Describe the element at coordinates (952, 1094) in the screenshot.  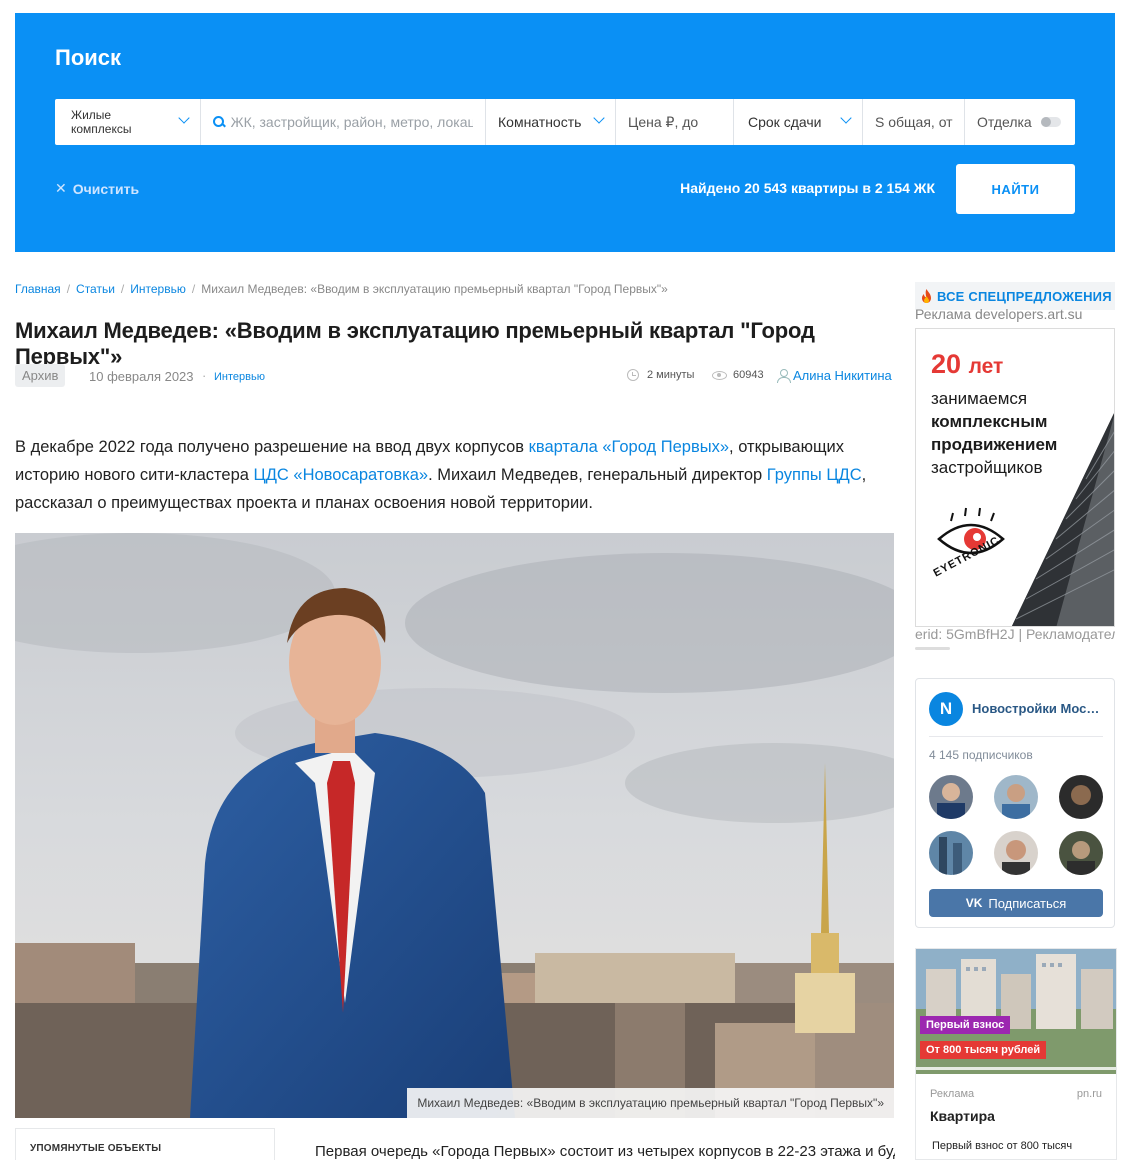
I see `promo-ad-label: Реклама` at that location.